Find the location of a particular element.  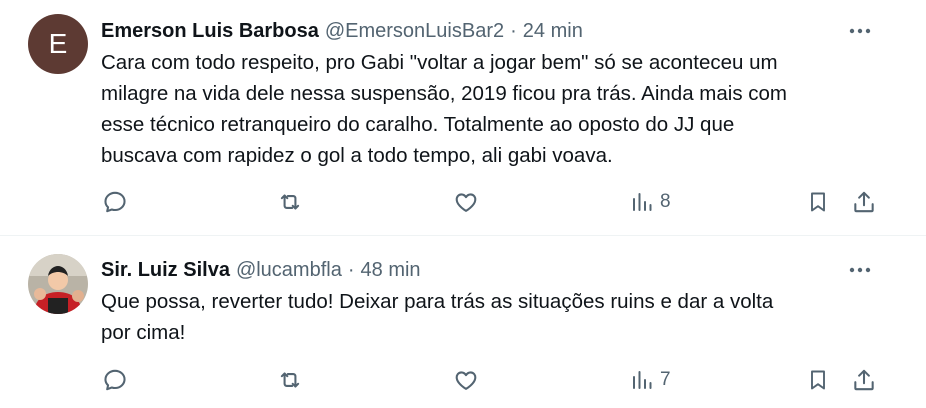

tweet-header: Sir. Luiz Silva @lucambfla · 48 min is located at coordinates (261, 270).